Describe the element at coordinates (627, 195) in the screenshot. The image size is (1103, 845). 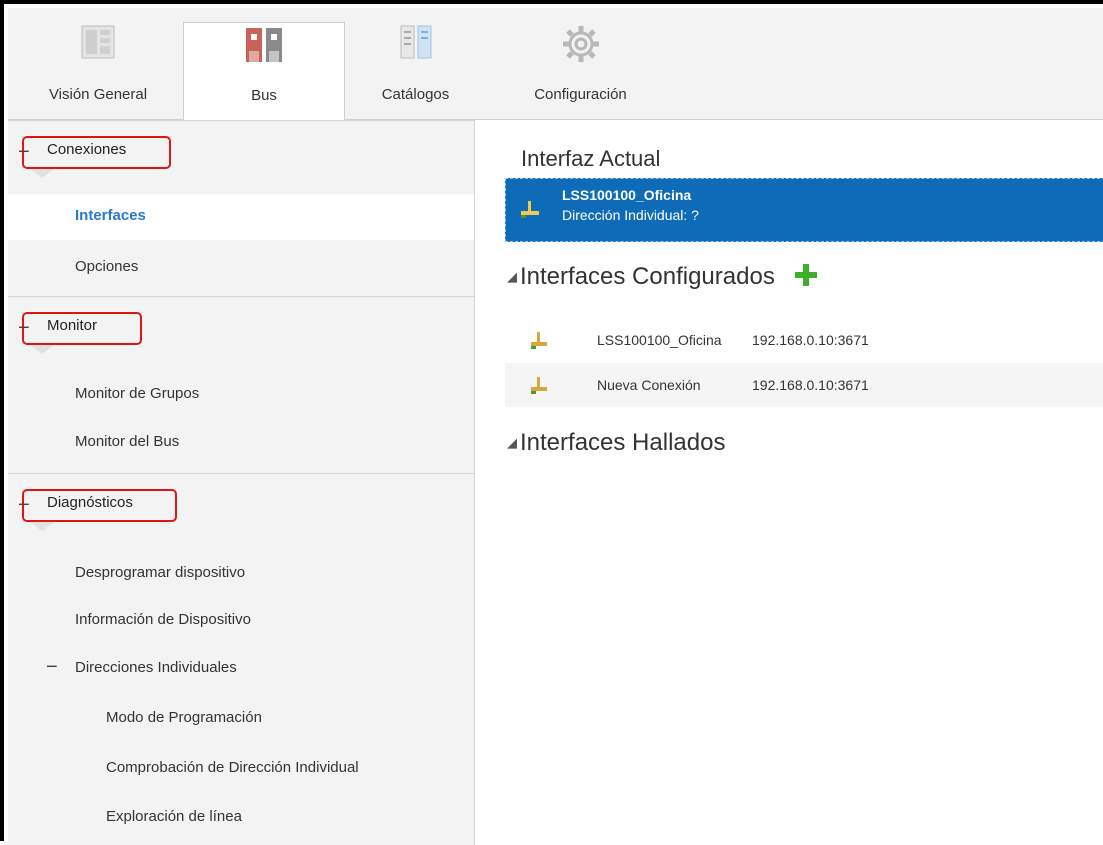
I see `current-interface-name: LSS100100_Oficina` at that location.